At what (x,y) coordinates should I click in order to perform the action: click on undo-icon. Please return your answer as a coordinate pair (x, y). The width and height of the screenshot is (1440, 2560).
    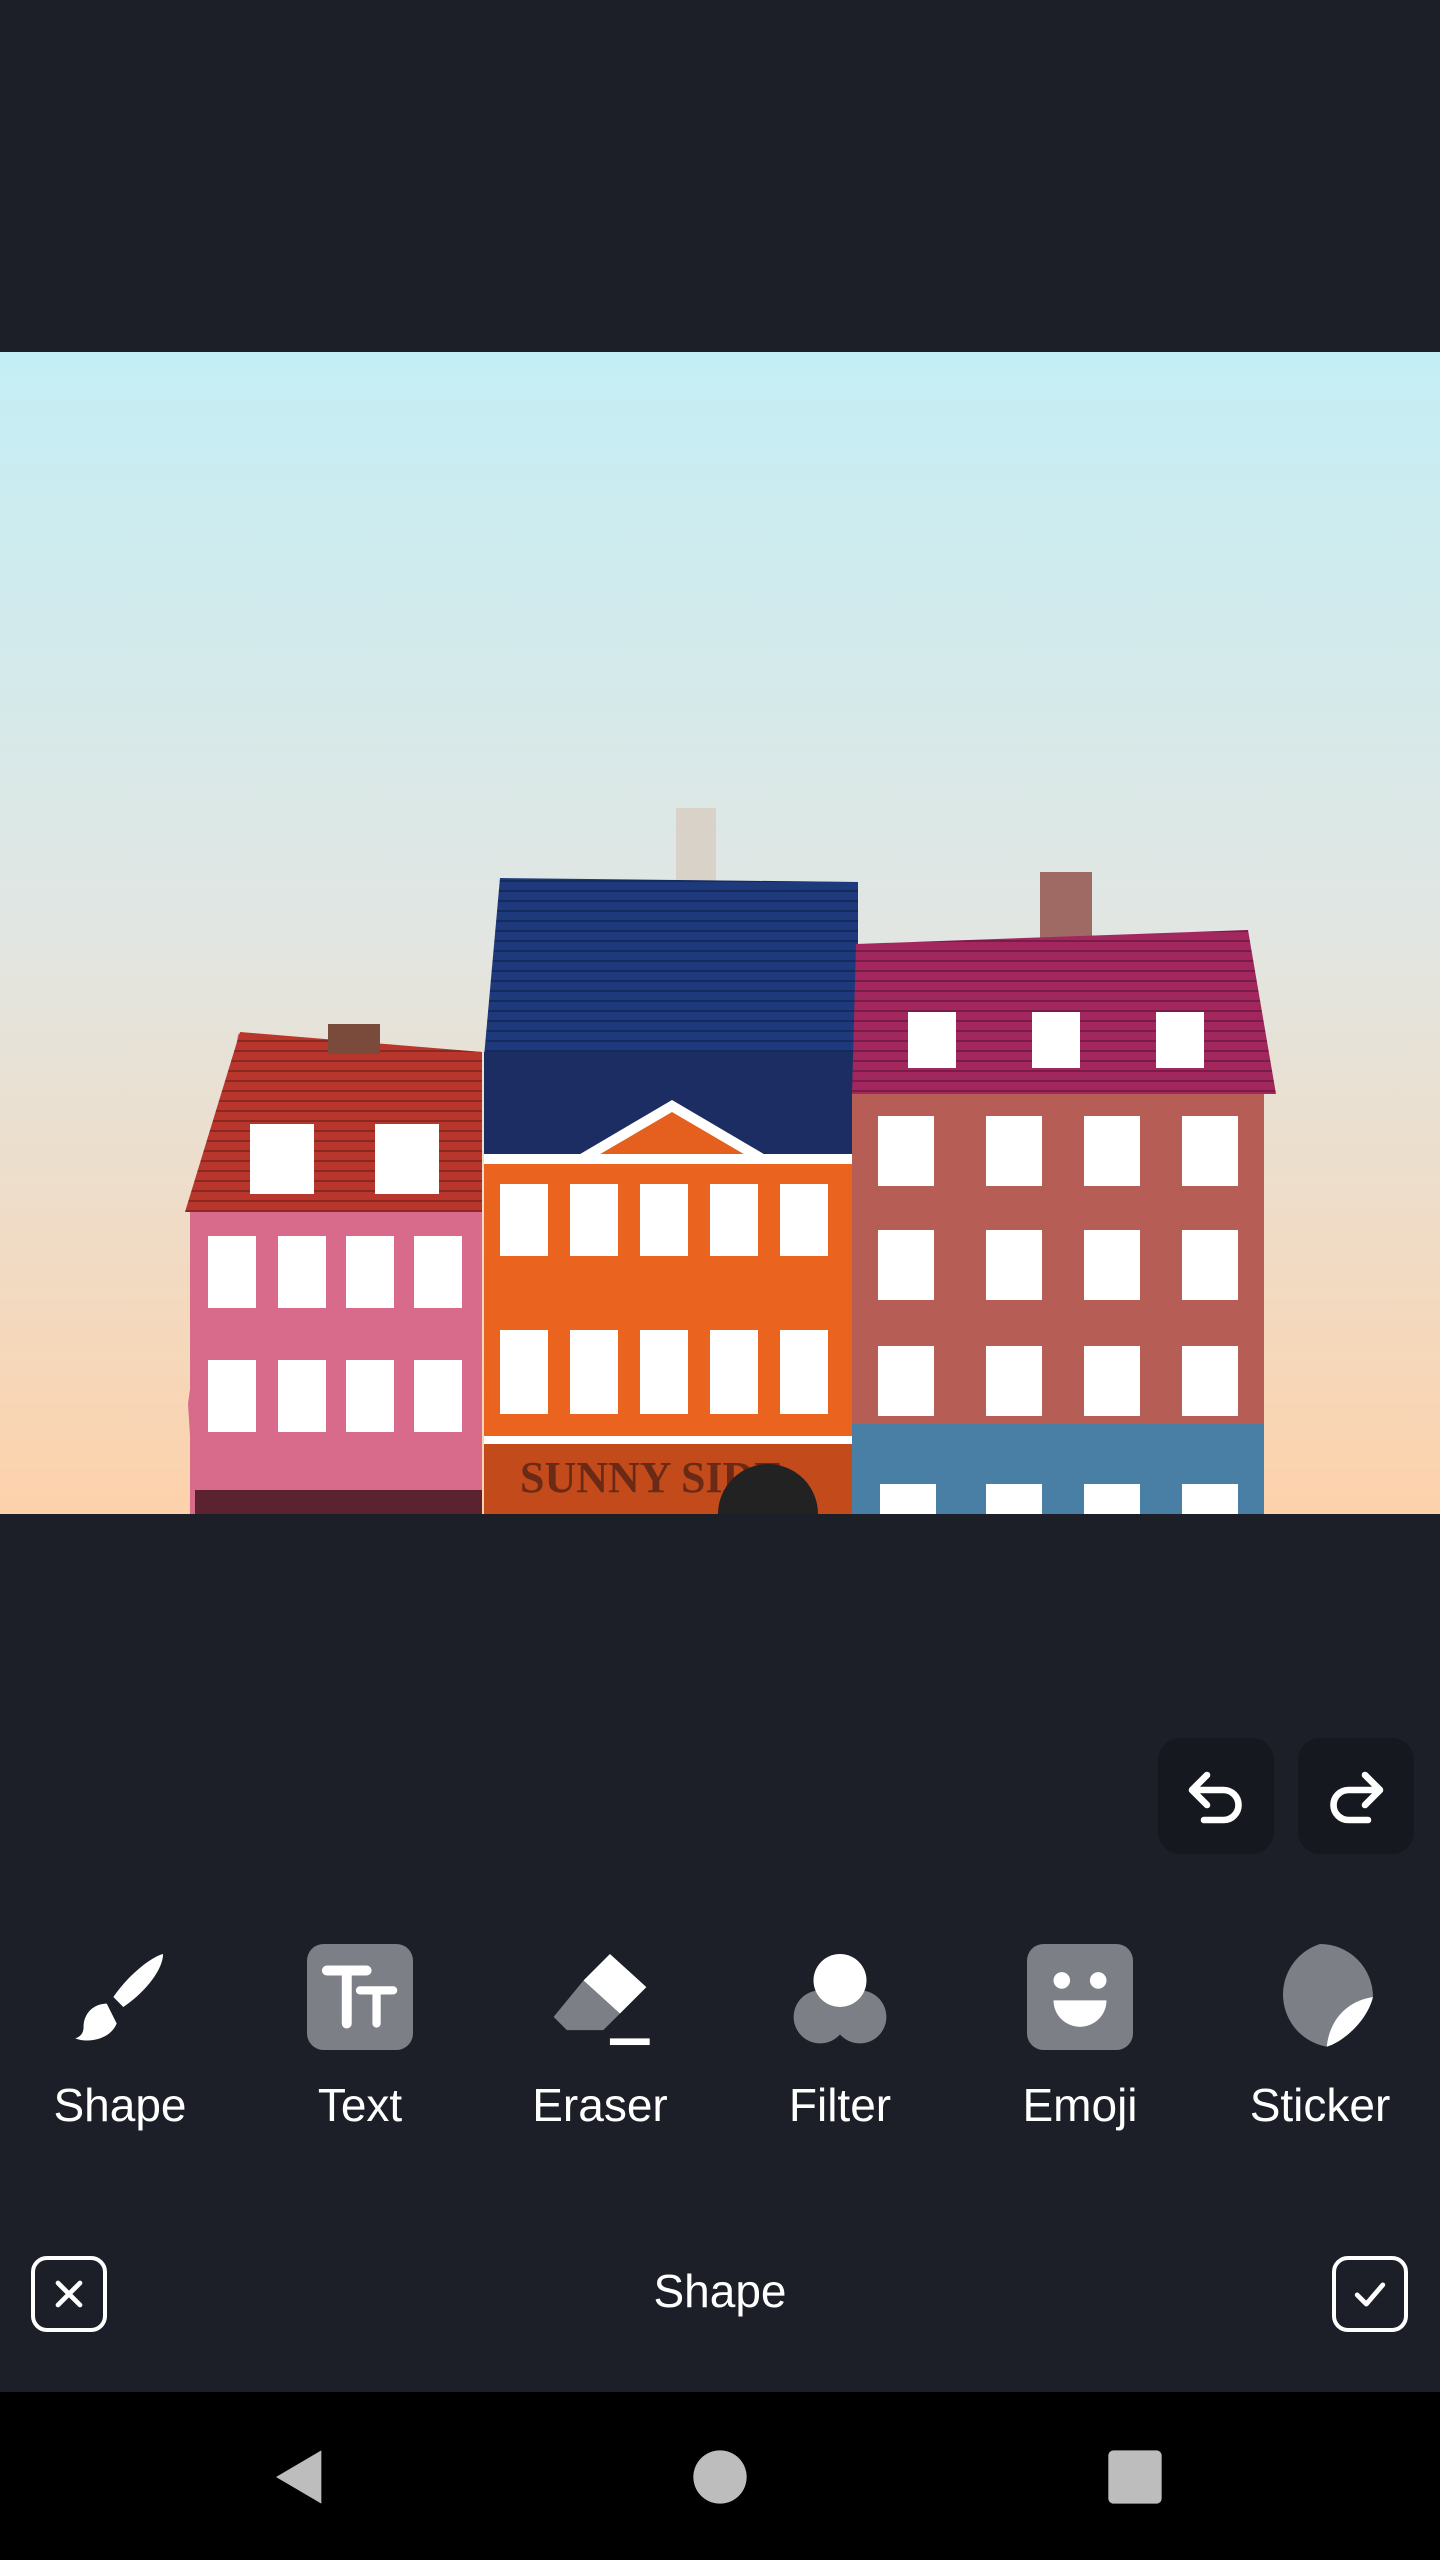
    Looking at the image, I should click on (1215, 1797).